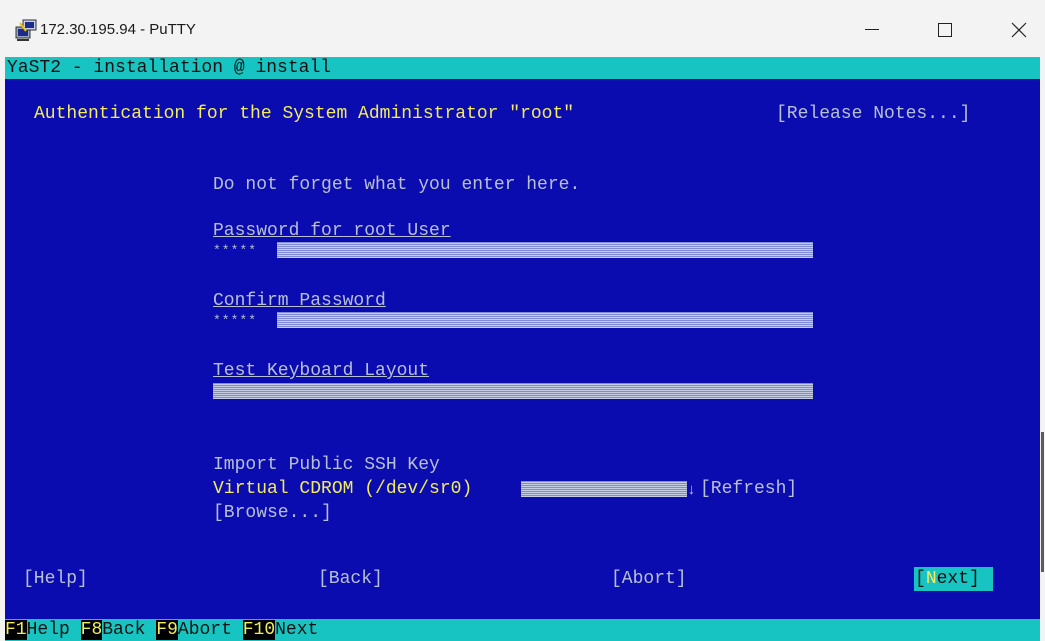  Describe the element at coordinates (343, 489) in the screenshot. I see `ssh-device-value: Virtual CDROM (/dev/sr0)` at that location.